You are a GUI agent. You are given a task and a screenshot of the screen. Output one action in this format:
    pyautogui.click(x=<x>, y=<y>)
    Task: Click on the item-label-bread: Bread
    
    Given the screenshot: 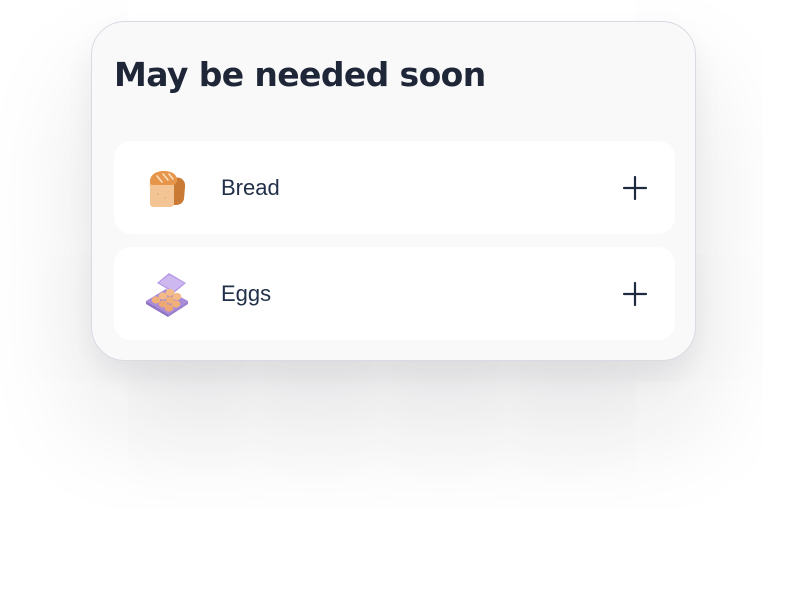 What is the action you would take?
    pyautogui.click(x=250, y=187)
    